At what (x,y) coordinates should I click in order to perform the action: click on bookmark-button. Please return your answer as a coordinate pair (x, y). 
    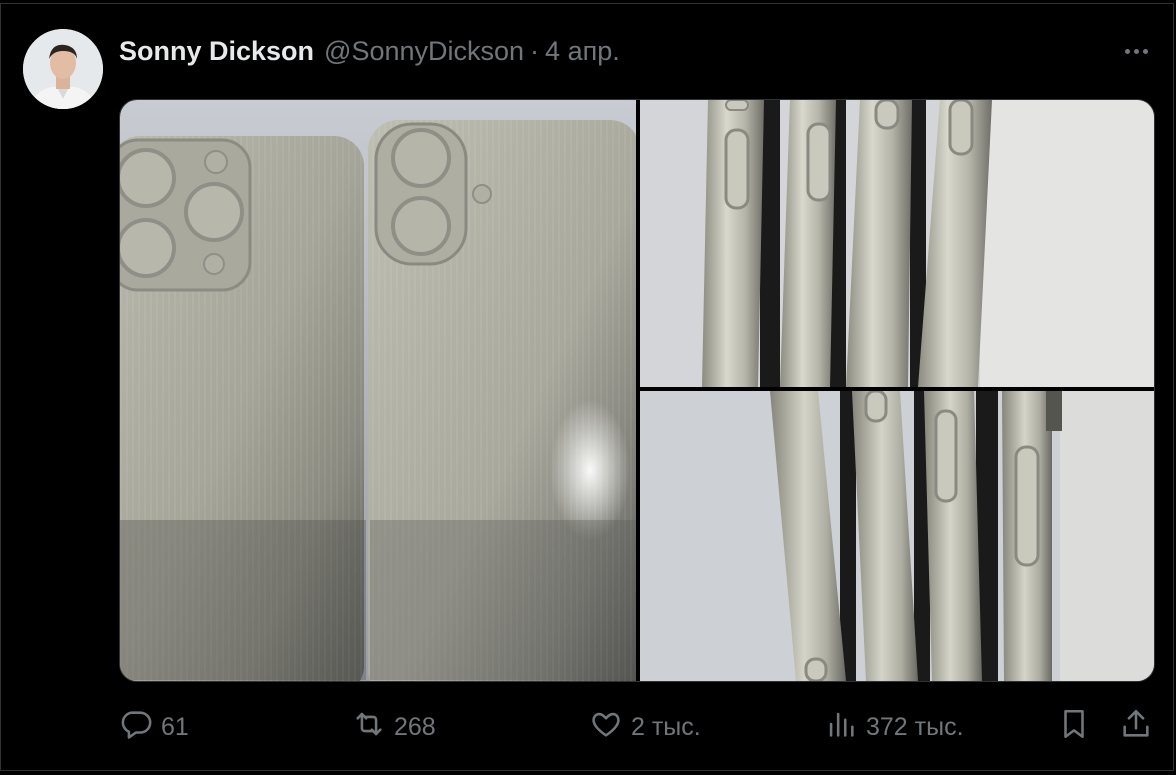
    Looking at the image, I should click on (1074, 727).